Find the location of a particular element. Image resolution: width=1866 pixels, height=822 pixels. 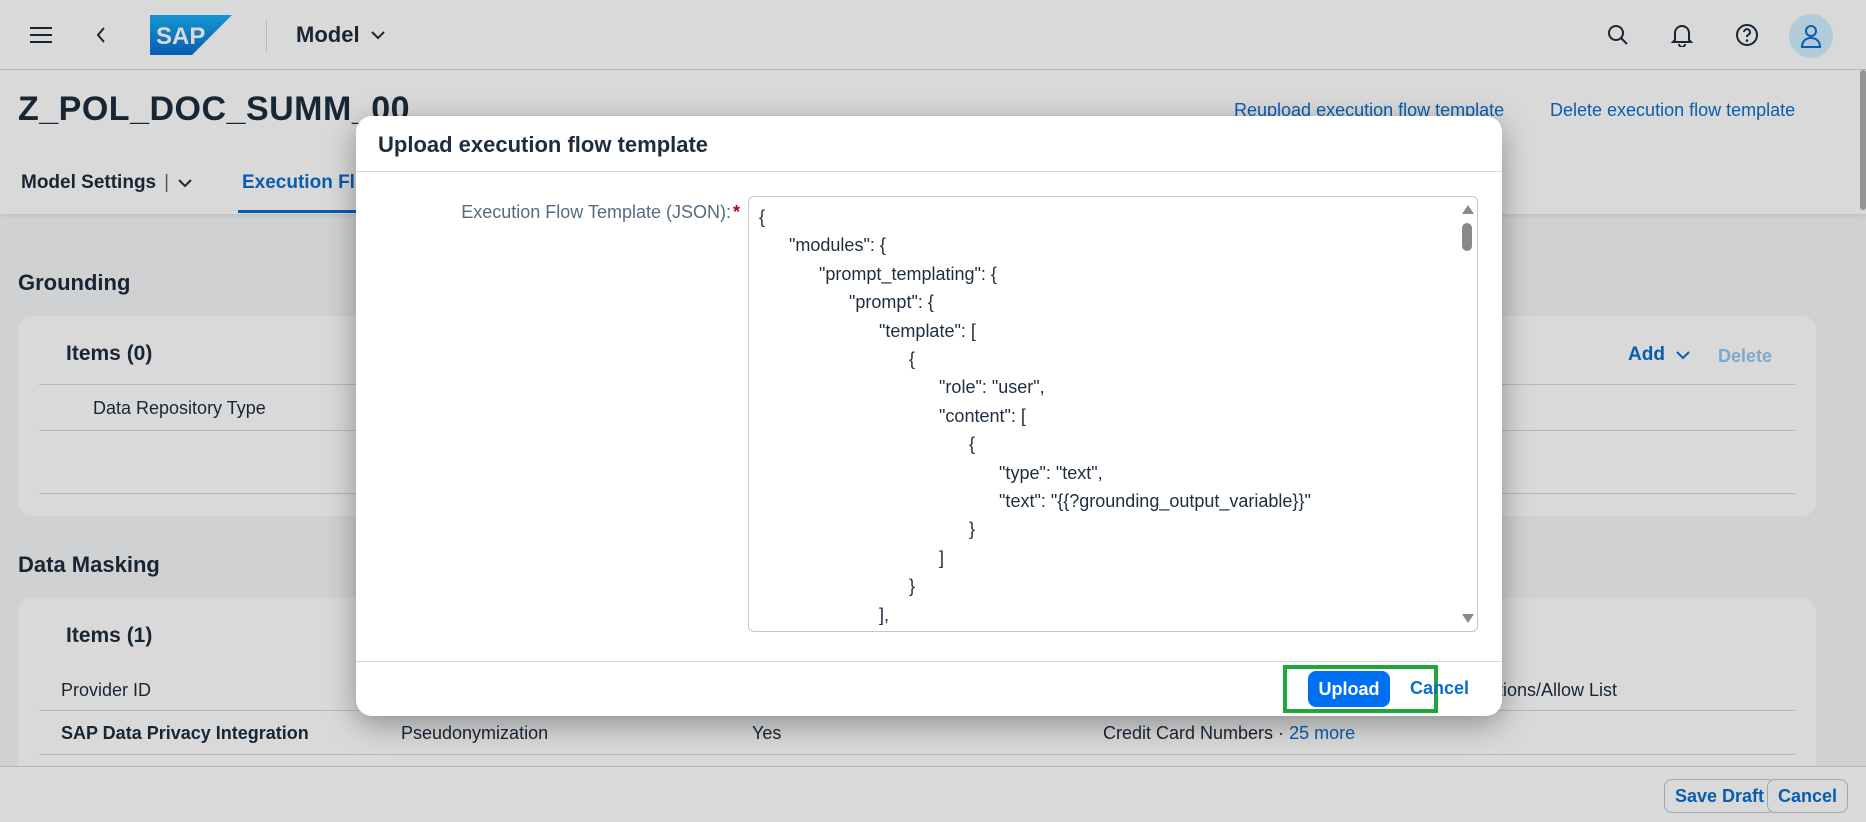

scroll-thumb is located at coordinates (1467, 237).